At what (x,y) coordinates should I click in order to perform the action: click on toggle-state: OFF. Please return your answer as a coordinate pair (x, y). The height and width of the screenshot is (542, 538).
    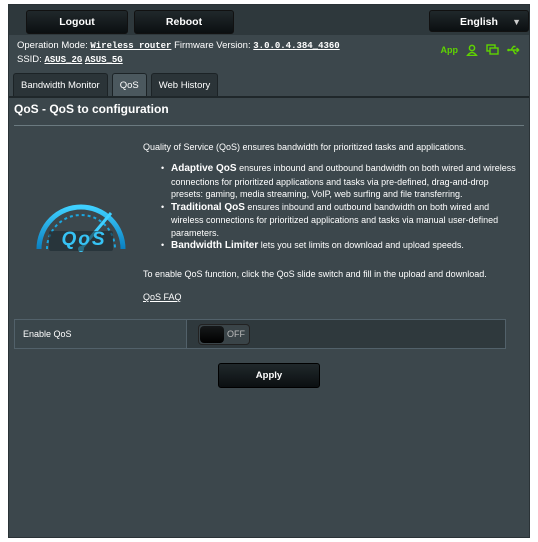
    Looking at the image, I should click on (236, 334).